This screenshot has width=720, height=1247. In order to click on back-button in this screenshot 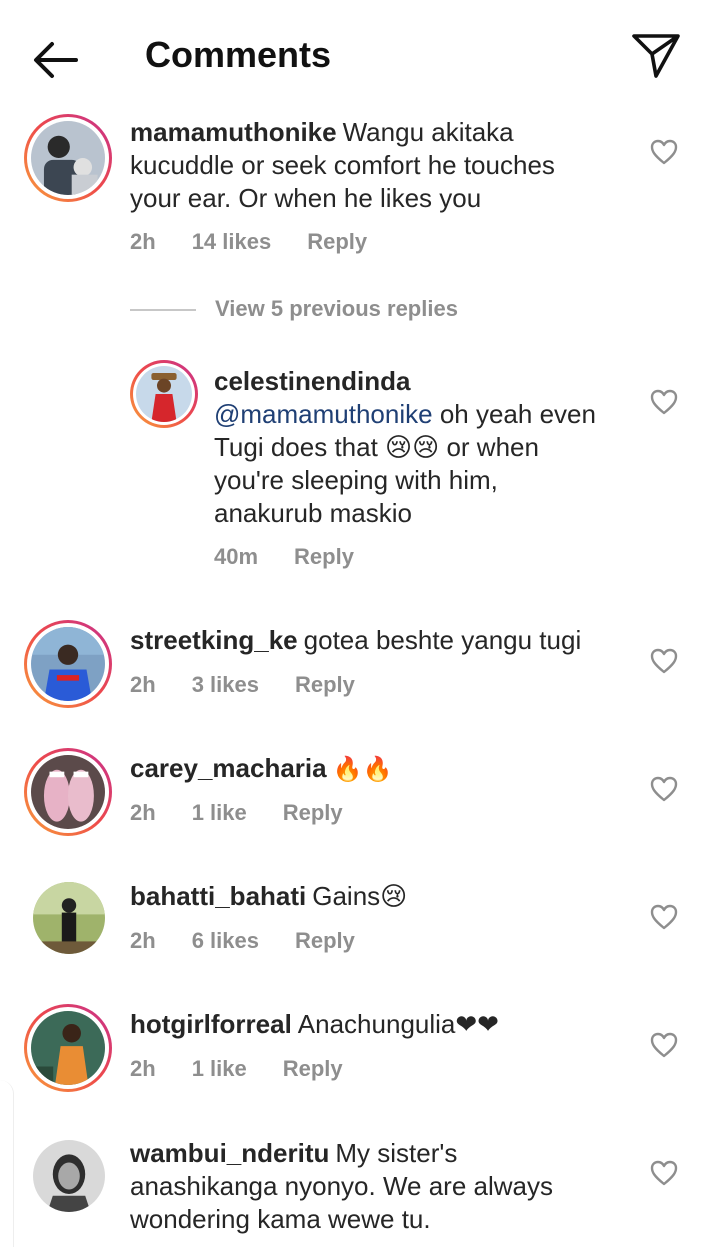, I will do `click(56, 60)`.